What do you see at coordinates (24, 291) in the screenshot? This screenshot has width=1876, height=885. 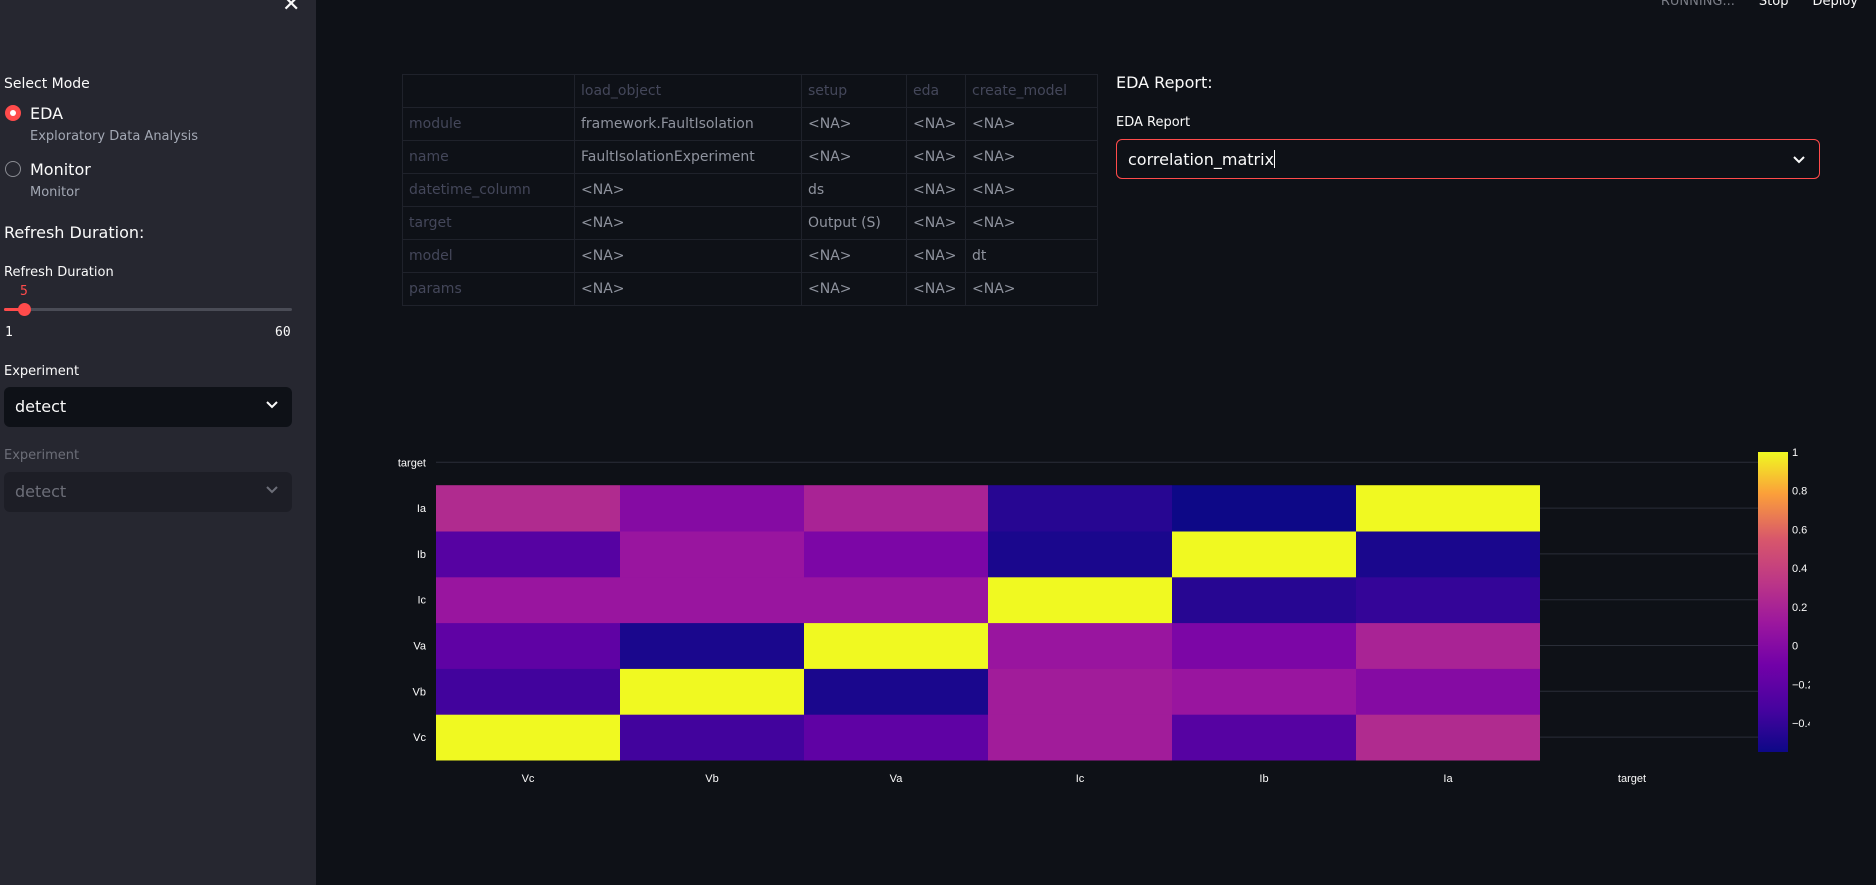 I see `refresh-slider-value: 5` at bounding box center [24, 291].